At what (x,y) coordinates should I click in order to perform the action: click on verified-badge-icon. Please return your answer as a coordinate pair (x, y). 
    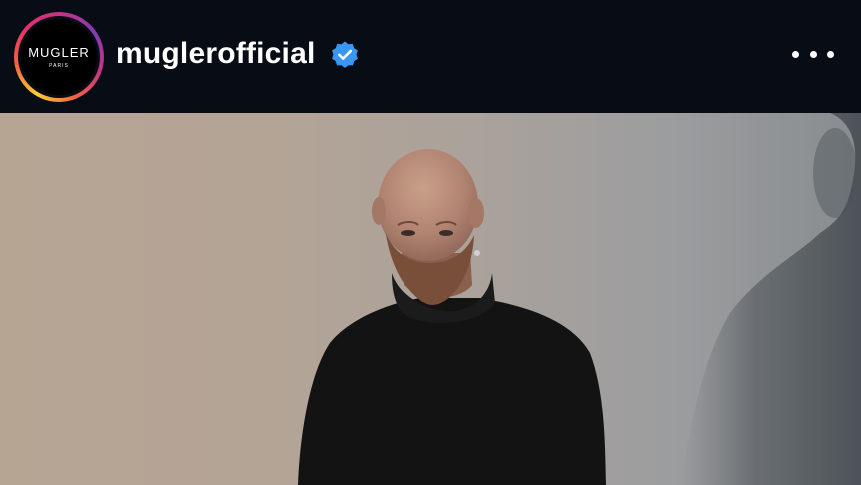
    Looking at the image, I should click on (345, 54).